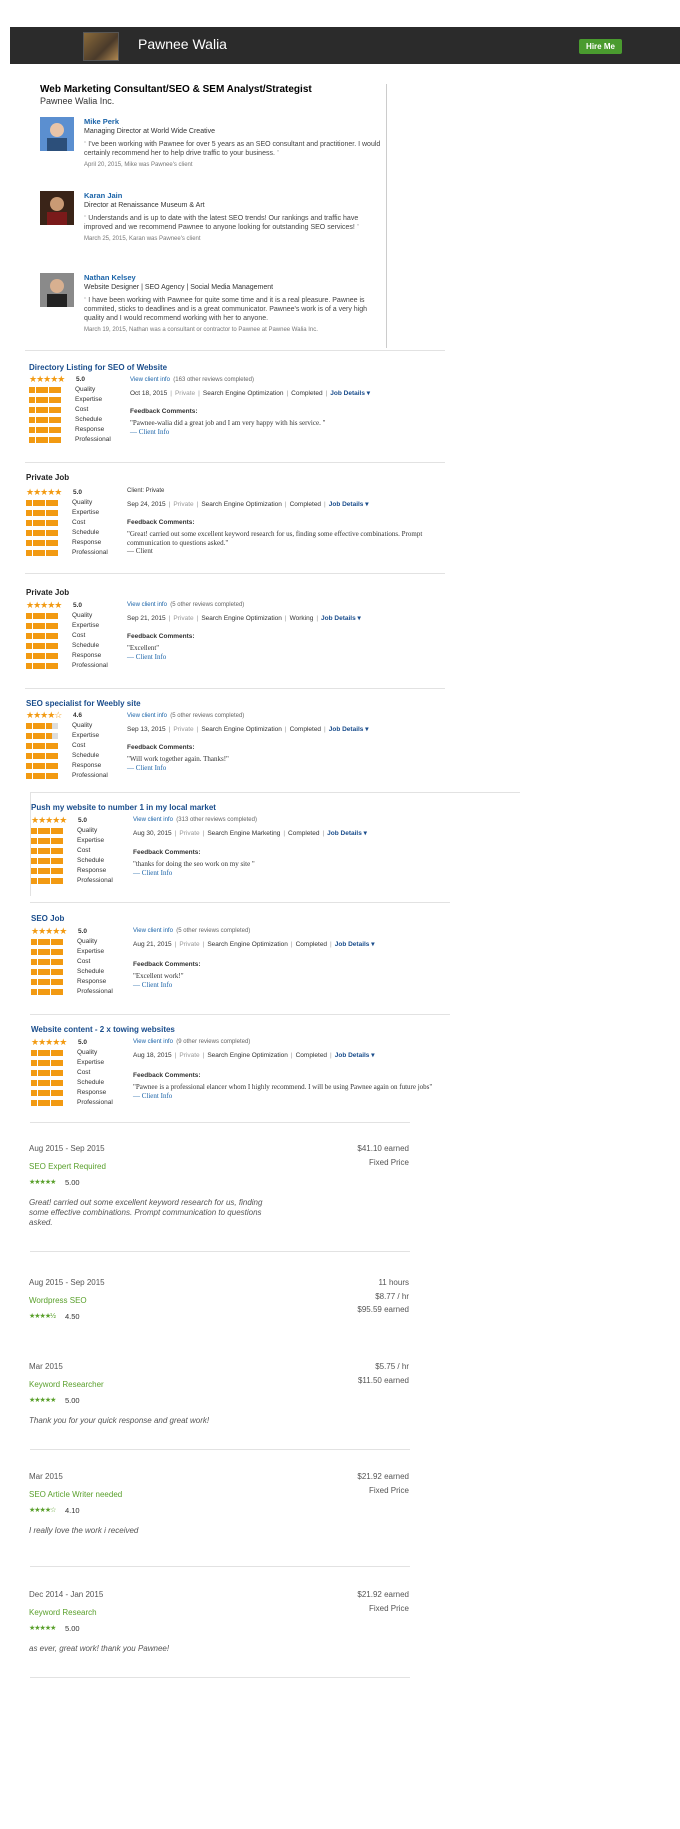 The image size is (680, 1829). What do you see at coordinates (282, 652) in the screenshot?
I see `feedback-text: "Excellent" — Client Info` at bounding box center [282, 652].